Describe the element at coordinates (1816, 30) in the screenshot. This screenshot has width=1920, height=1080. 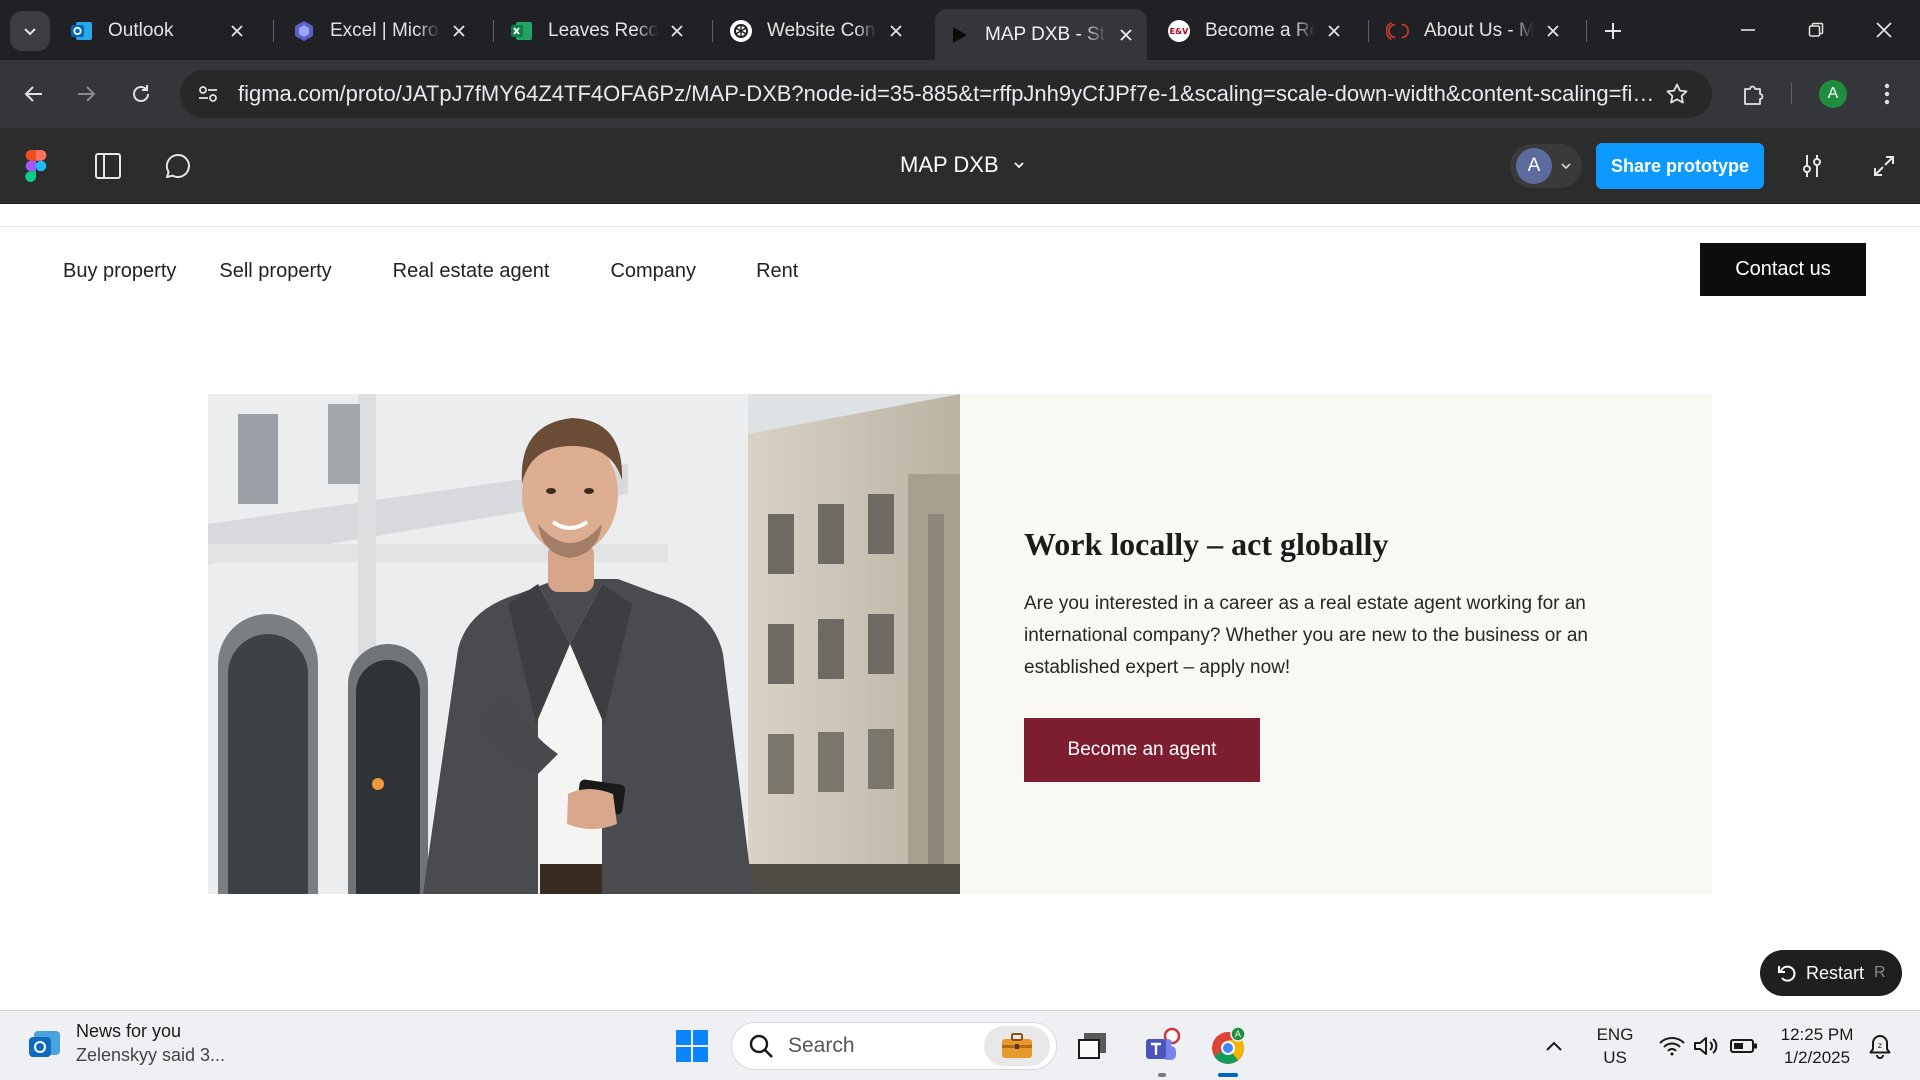
I see `restore-button` at that location.